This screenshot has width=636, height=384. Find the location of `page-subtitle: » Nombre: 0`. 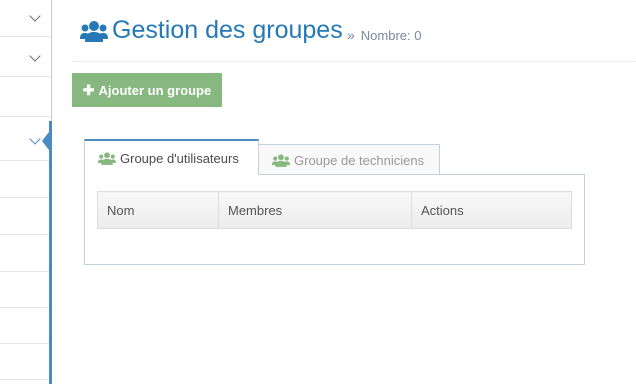

page-subtitle: » Nombre: 0 is located at coordinates (384, 35).